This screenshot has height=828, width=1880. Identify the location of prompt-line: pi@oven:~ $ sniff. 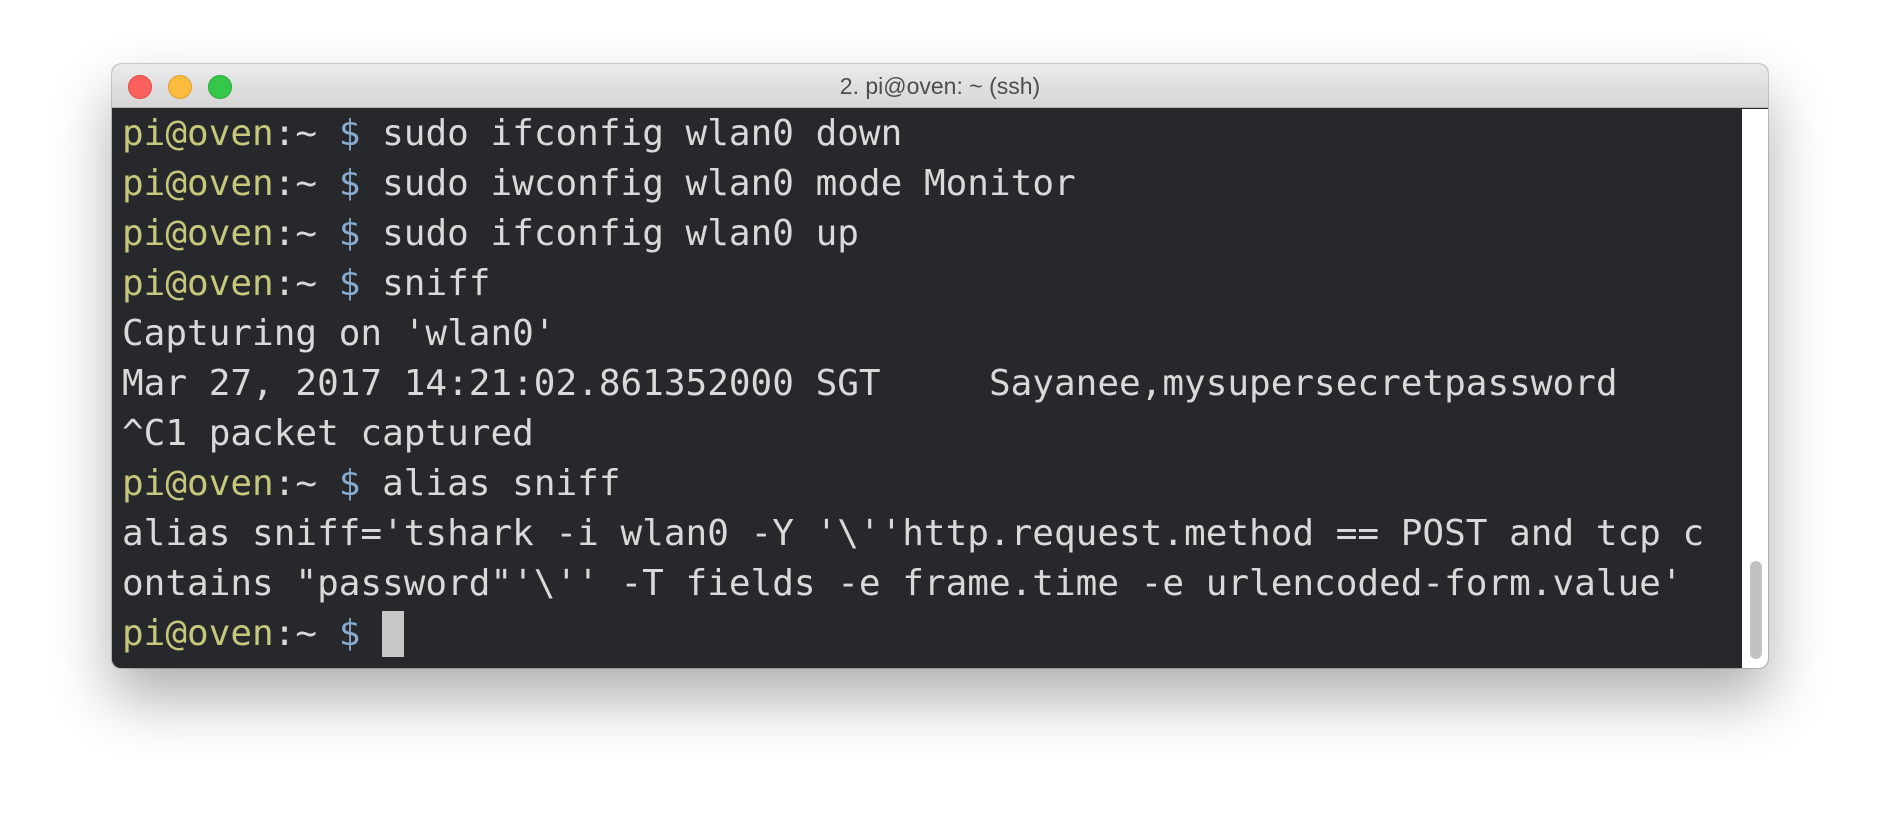
(932, 284).